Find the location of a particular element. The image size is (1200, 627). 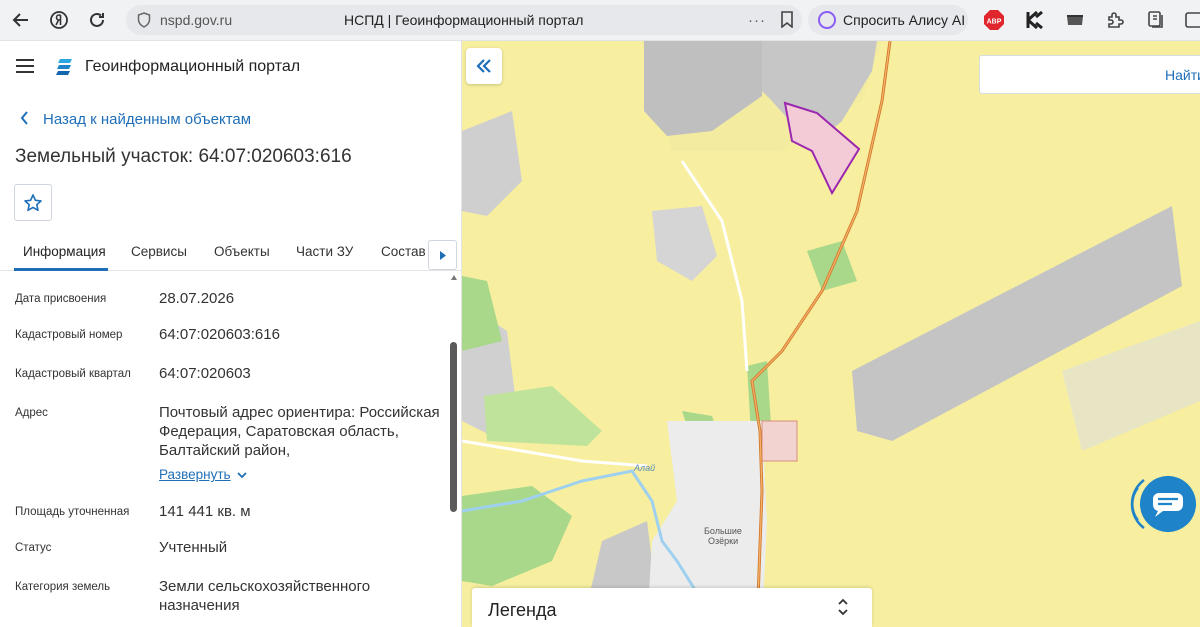

active-tab-indicator is located at coordinates (61, 269).